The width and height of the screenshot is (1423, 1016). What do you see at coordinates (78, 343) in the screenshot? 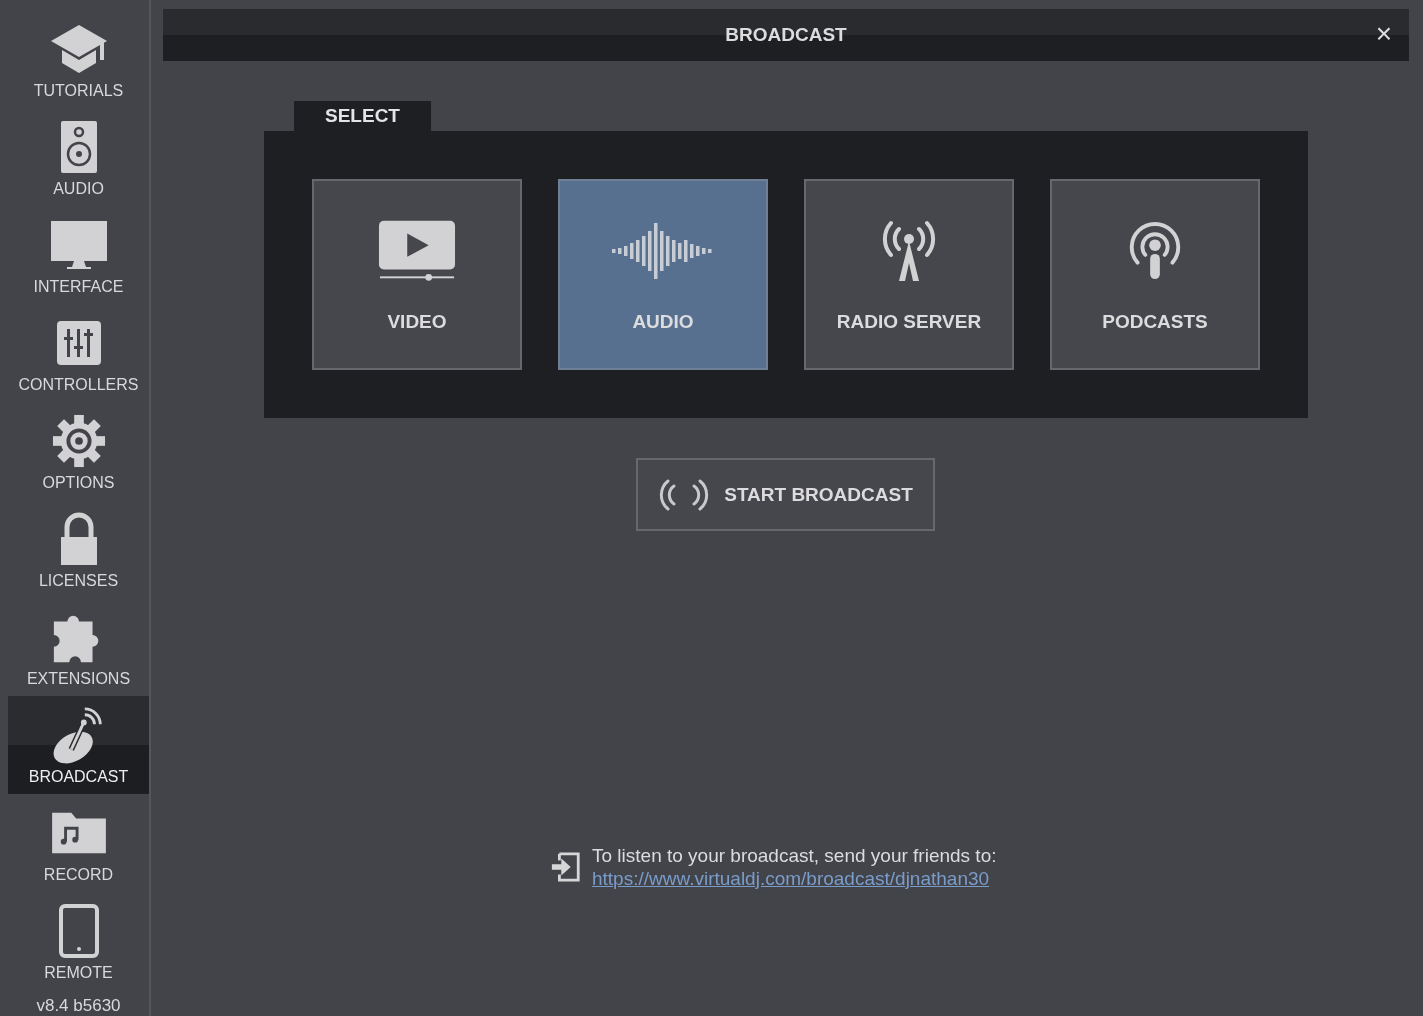
I see `mixer-icon` at bounding box center [78, 343].